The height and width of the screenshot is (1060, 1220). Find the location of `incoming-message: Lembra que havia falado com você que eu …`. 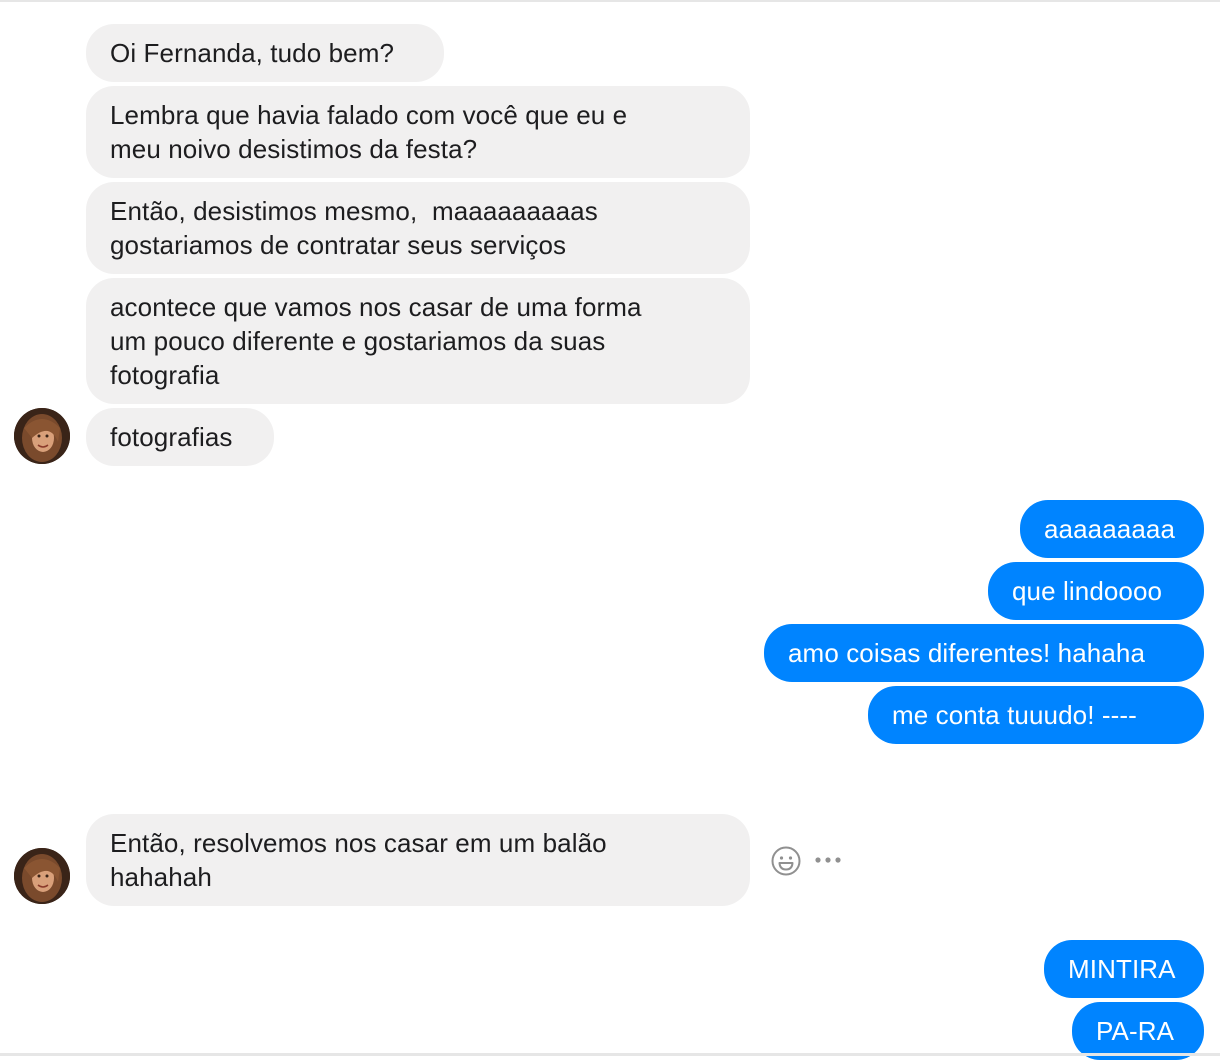

incoming-message: Lembra que havia falado com você que eu … is located at coordinates (418, 132).